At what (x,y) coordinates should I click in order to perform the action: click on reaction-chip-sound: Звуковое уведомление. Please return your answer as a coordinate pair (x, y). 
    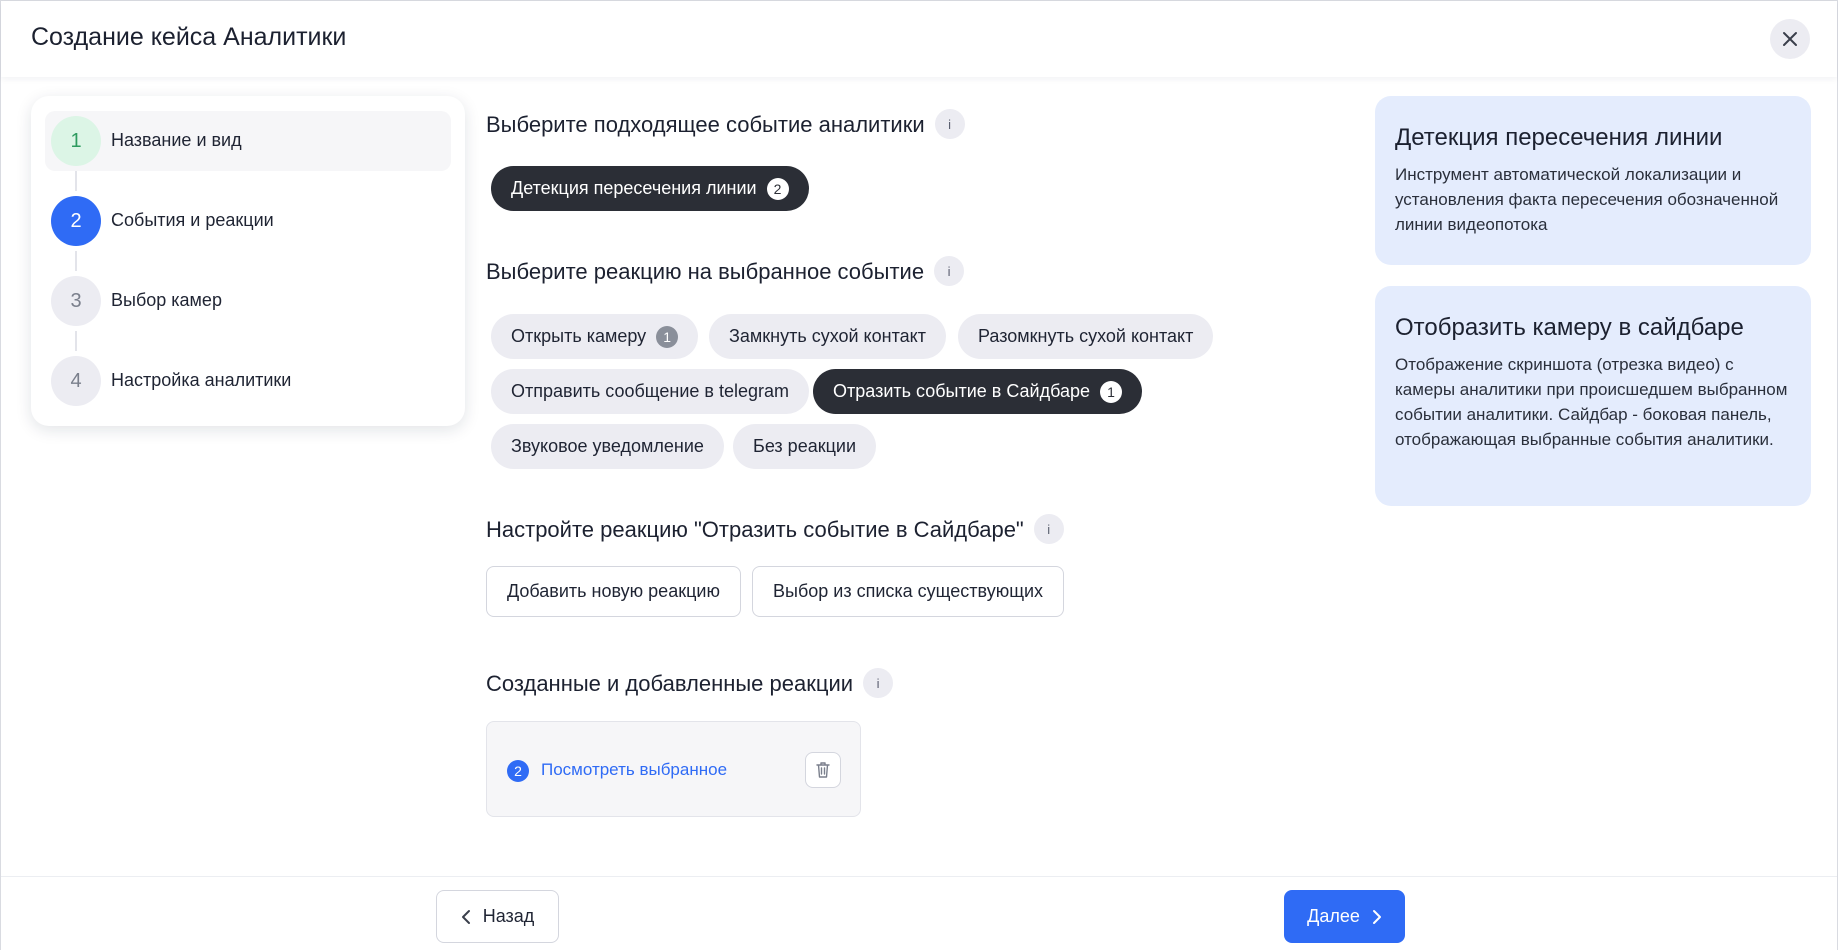
    Looking at the image, I should click on (607, 446).